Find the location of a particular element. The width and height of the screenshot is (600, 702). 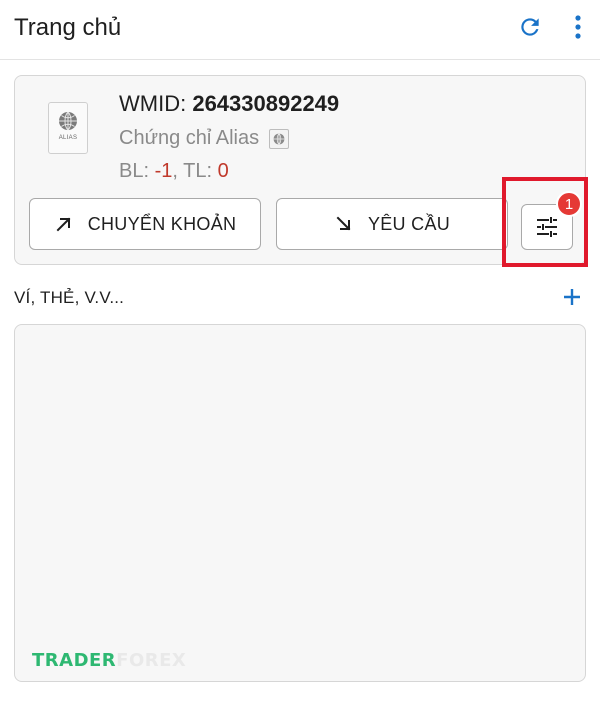

bl-value: -1 is located at coordinates (163, 171).